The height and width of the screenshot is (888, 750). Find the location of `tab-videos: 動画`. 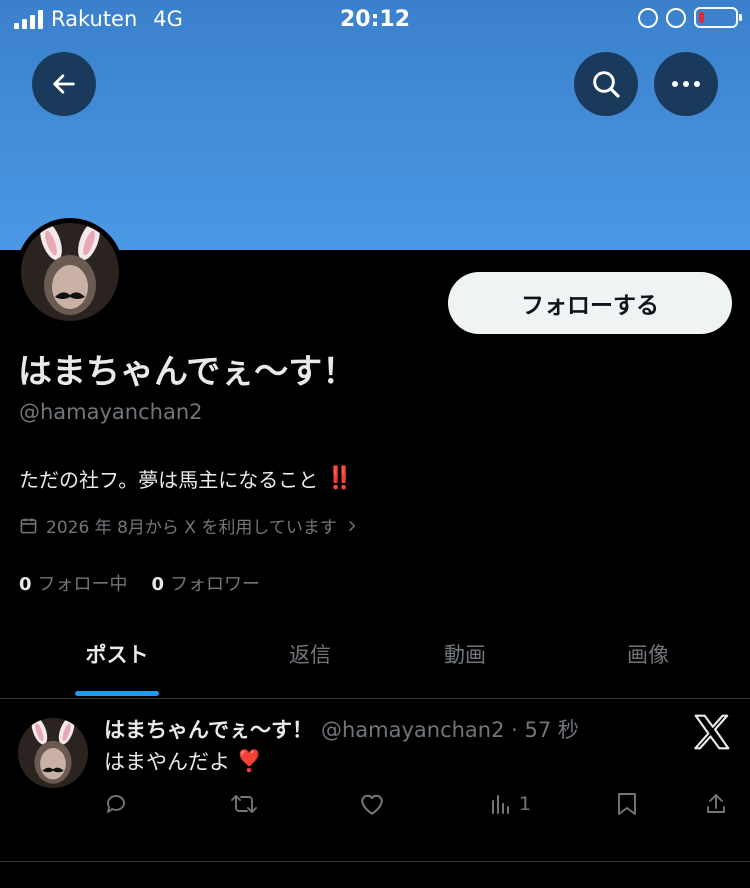

tab-videos: 動画 is located at coordinates (465, 654).